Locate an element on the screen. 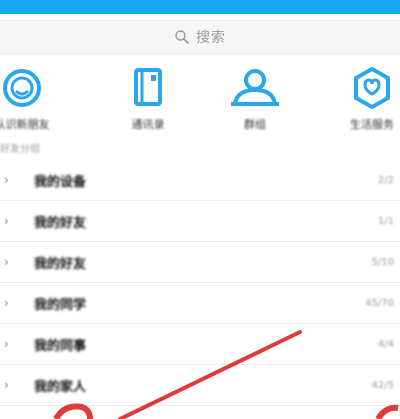 This screenshot has width=400, height=419. quick-action-groups: 群组 is located at coordinates (255, 101).